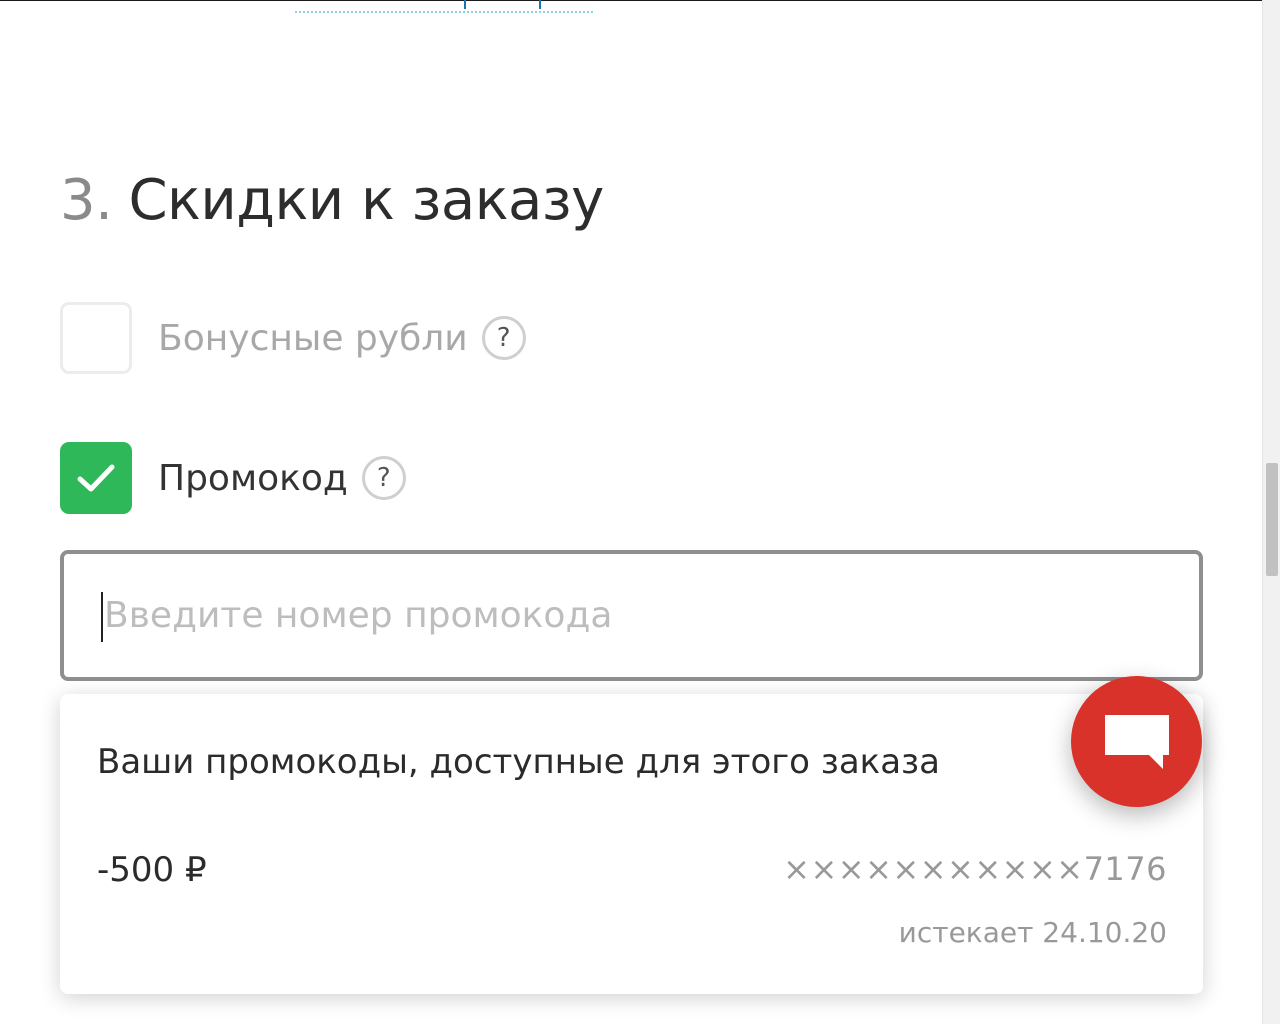 This screenshot has width=1280, height=1024. What do you see at coordinates (253, 478) in the screenshot?
I see `promo-label: Промокод` at bounding box center [253, 478].